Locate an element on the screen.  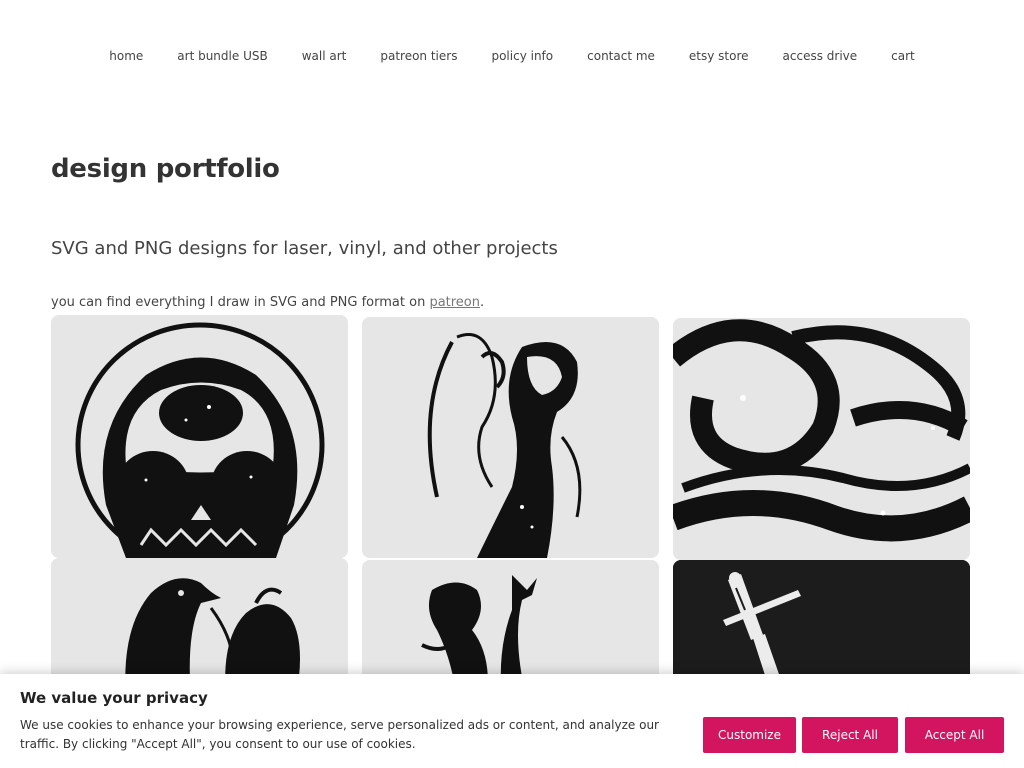
nav-art-bundle-usb: art bundle USB is located at coordinates (222, 56).